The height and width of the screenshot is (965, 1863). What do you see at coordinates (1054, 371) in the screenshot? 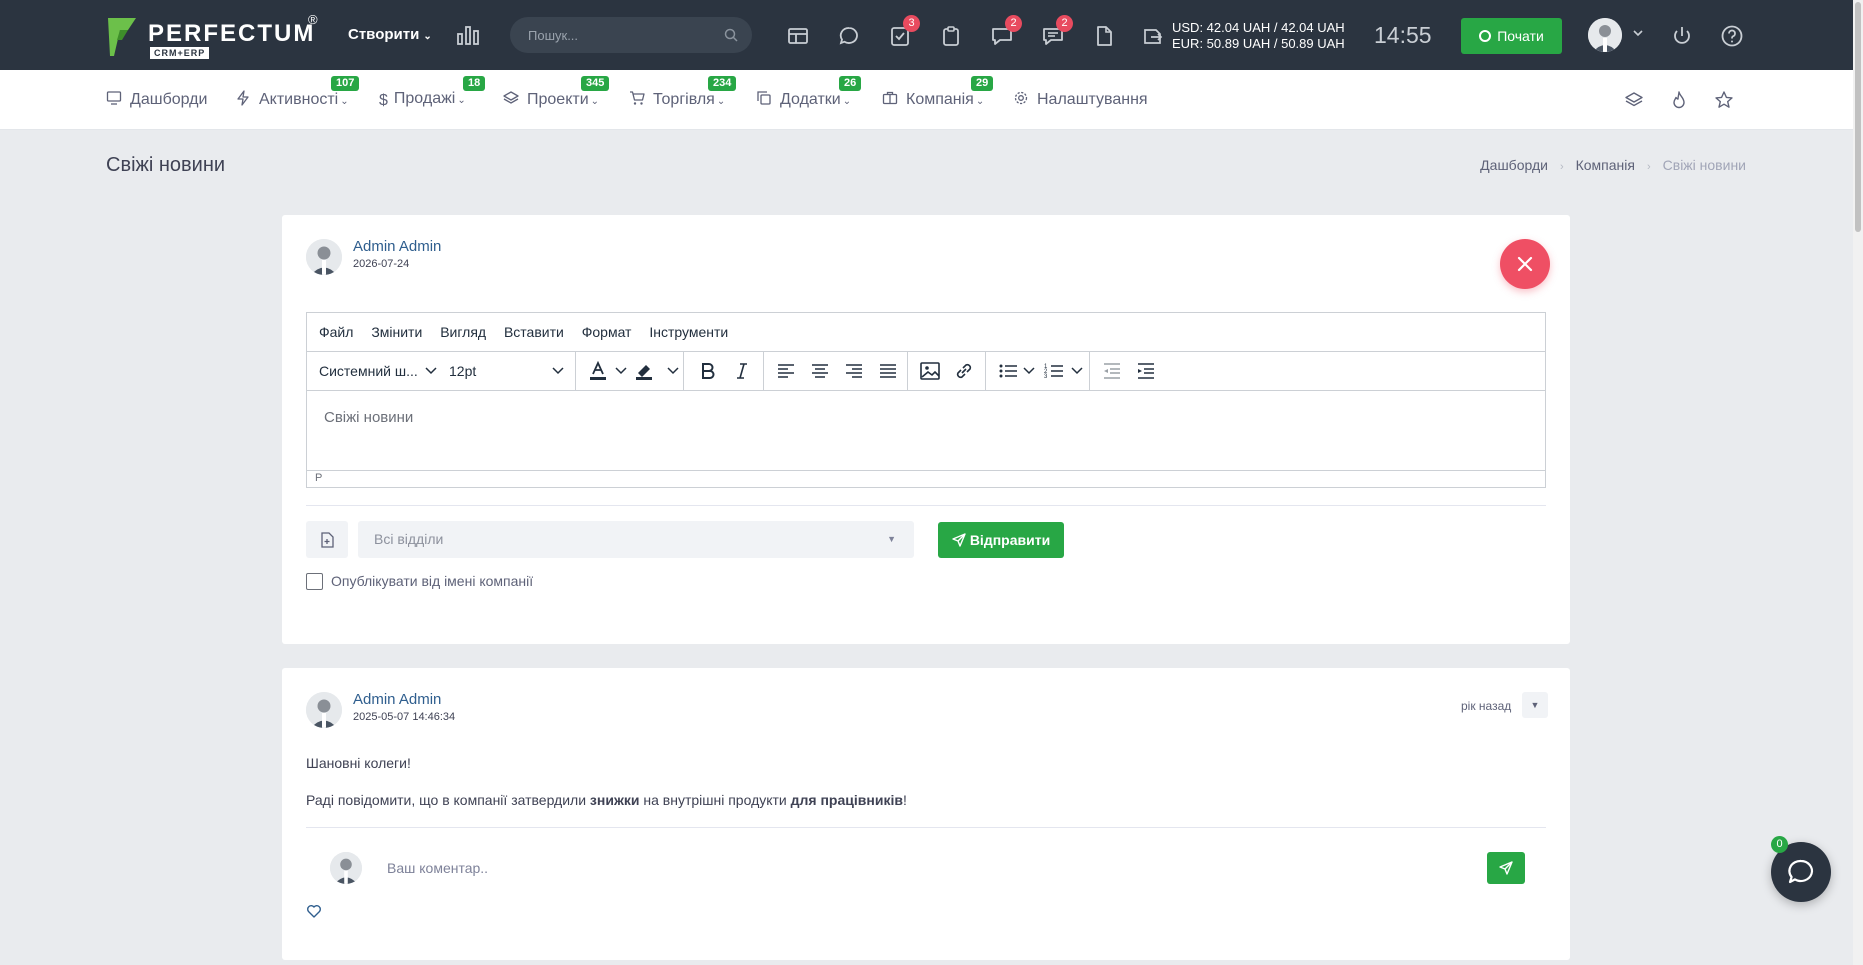
I see `numbered-list-icon: 123` at bounding box center [1054, 371].